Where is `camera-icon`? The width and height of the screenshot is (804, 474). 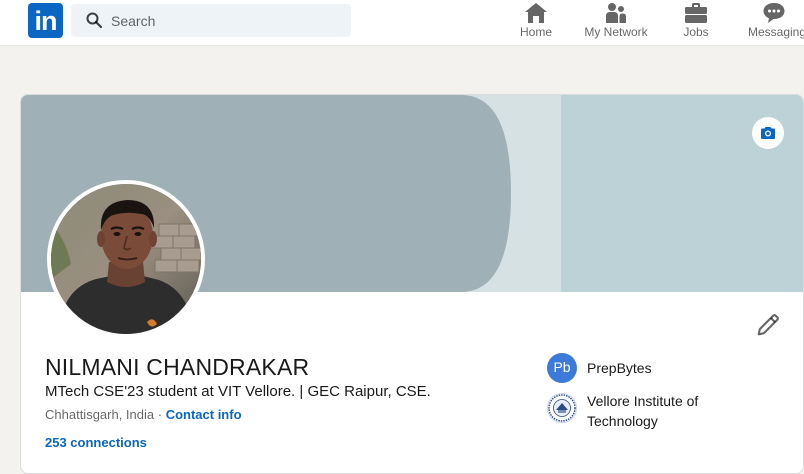
camera-icon is located at coordinates (768, 133).